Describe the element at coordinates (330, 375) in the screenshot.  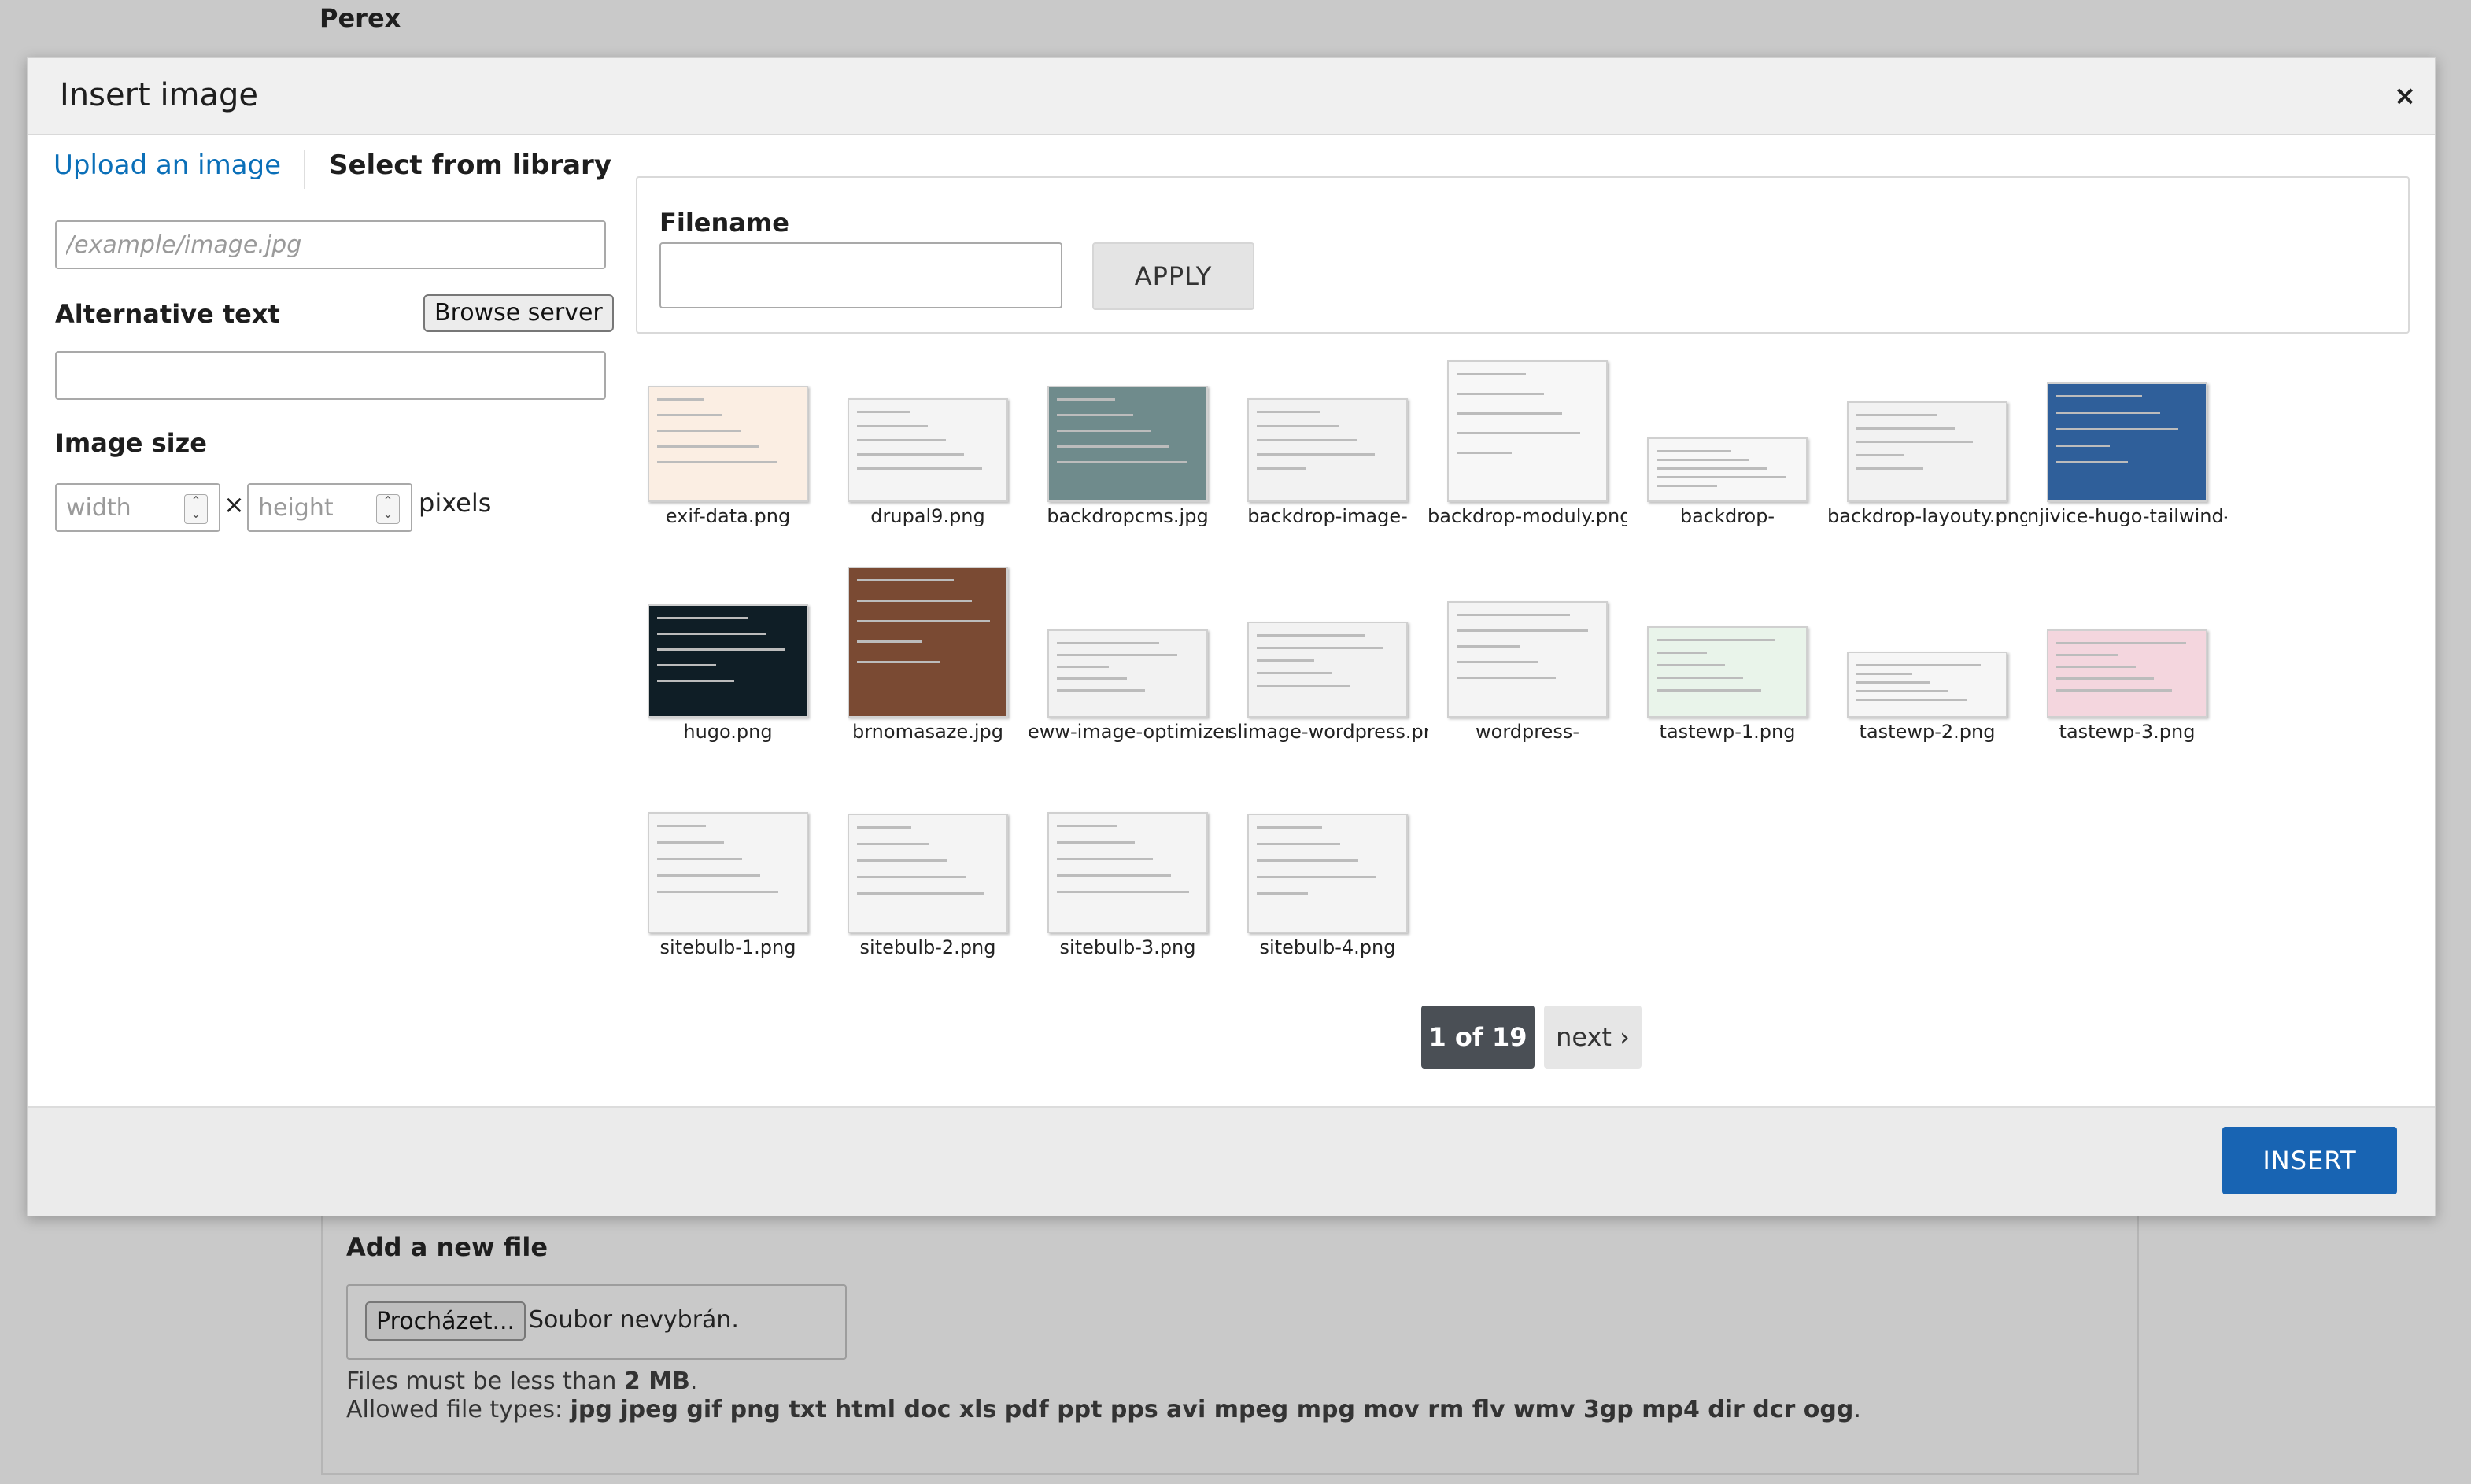
I see `alt-text-input` at that location.